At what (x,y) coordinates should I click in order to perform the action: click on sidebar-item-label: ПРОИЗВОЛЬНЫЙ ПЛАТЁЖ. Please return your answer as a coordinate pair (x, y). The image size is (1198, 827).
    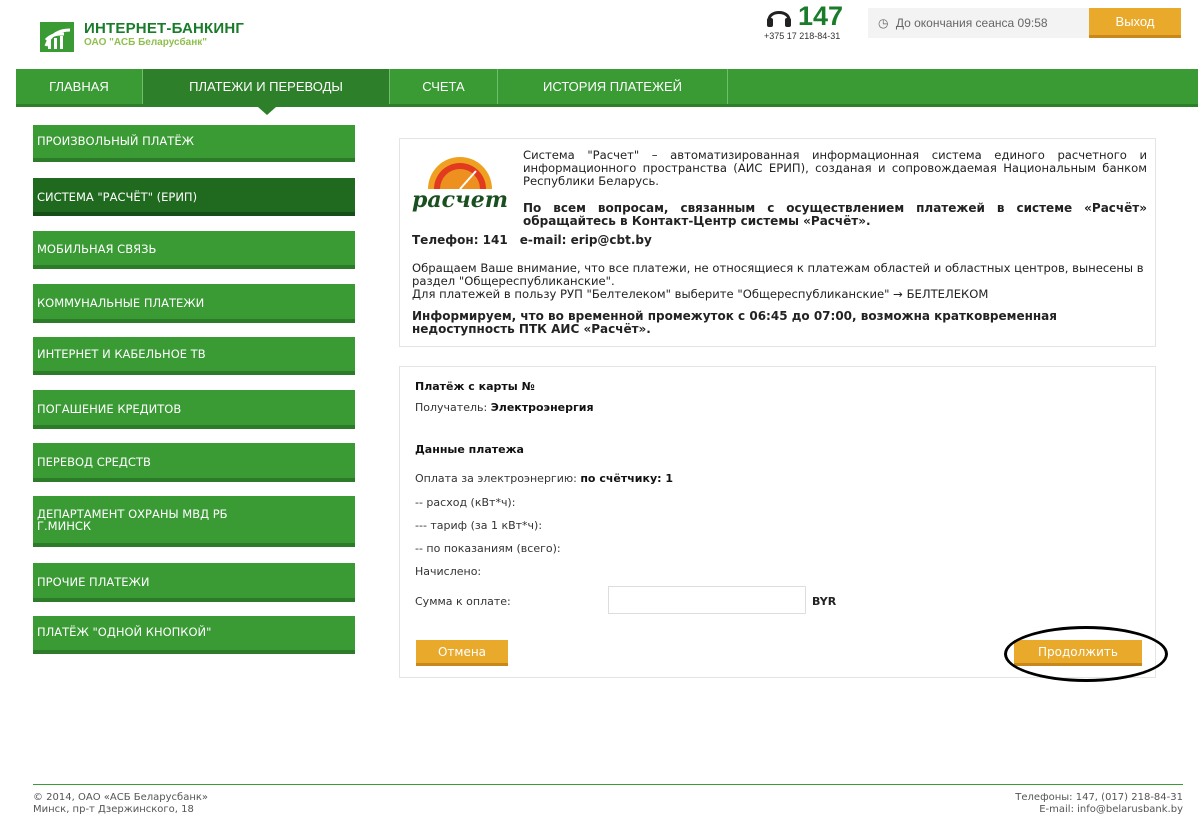
    Looking at the image, I should click on (115, 141).